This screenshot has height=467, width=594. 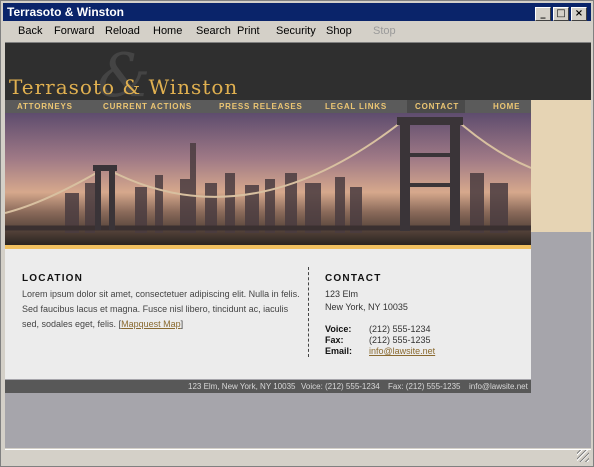 I want to click on nav-attorneys: ATTORNEYS, so click(x=45, y=106).